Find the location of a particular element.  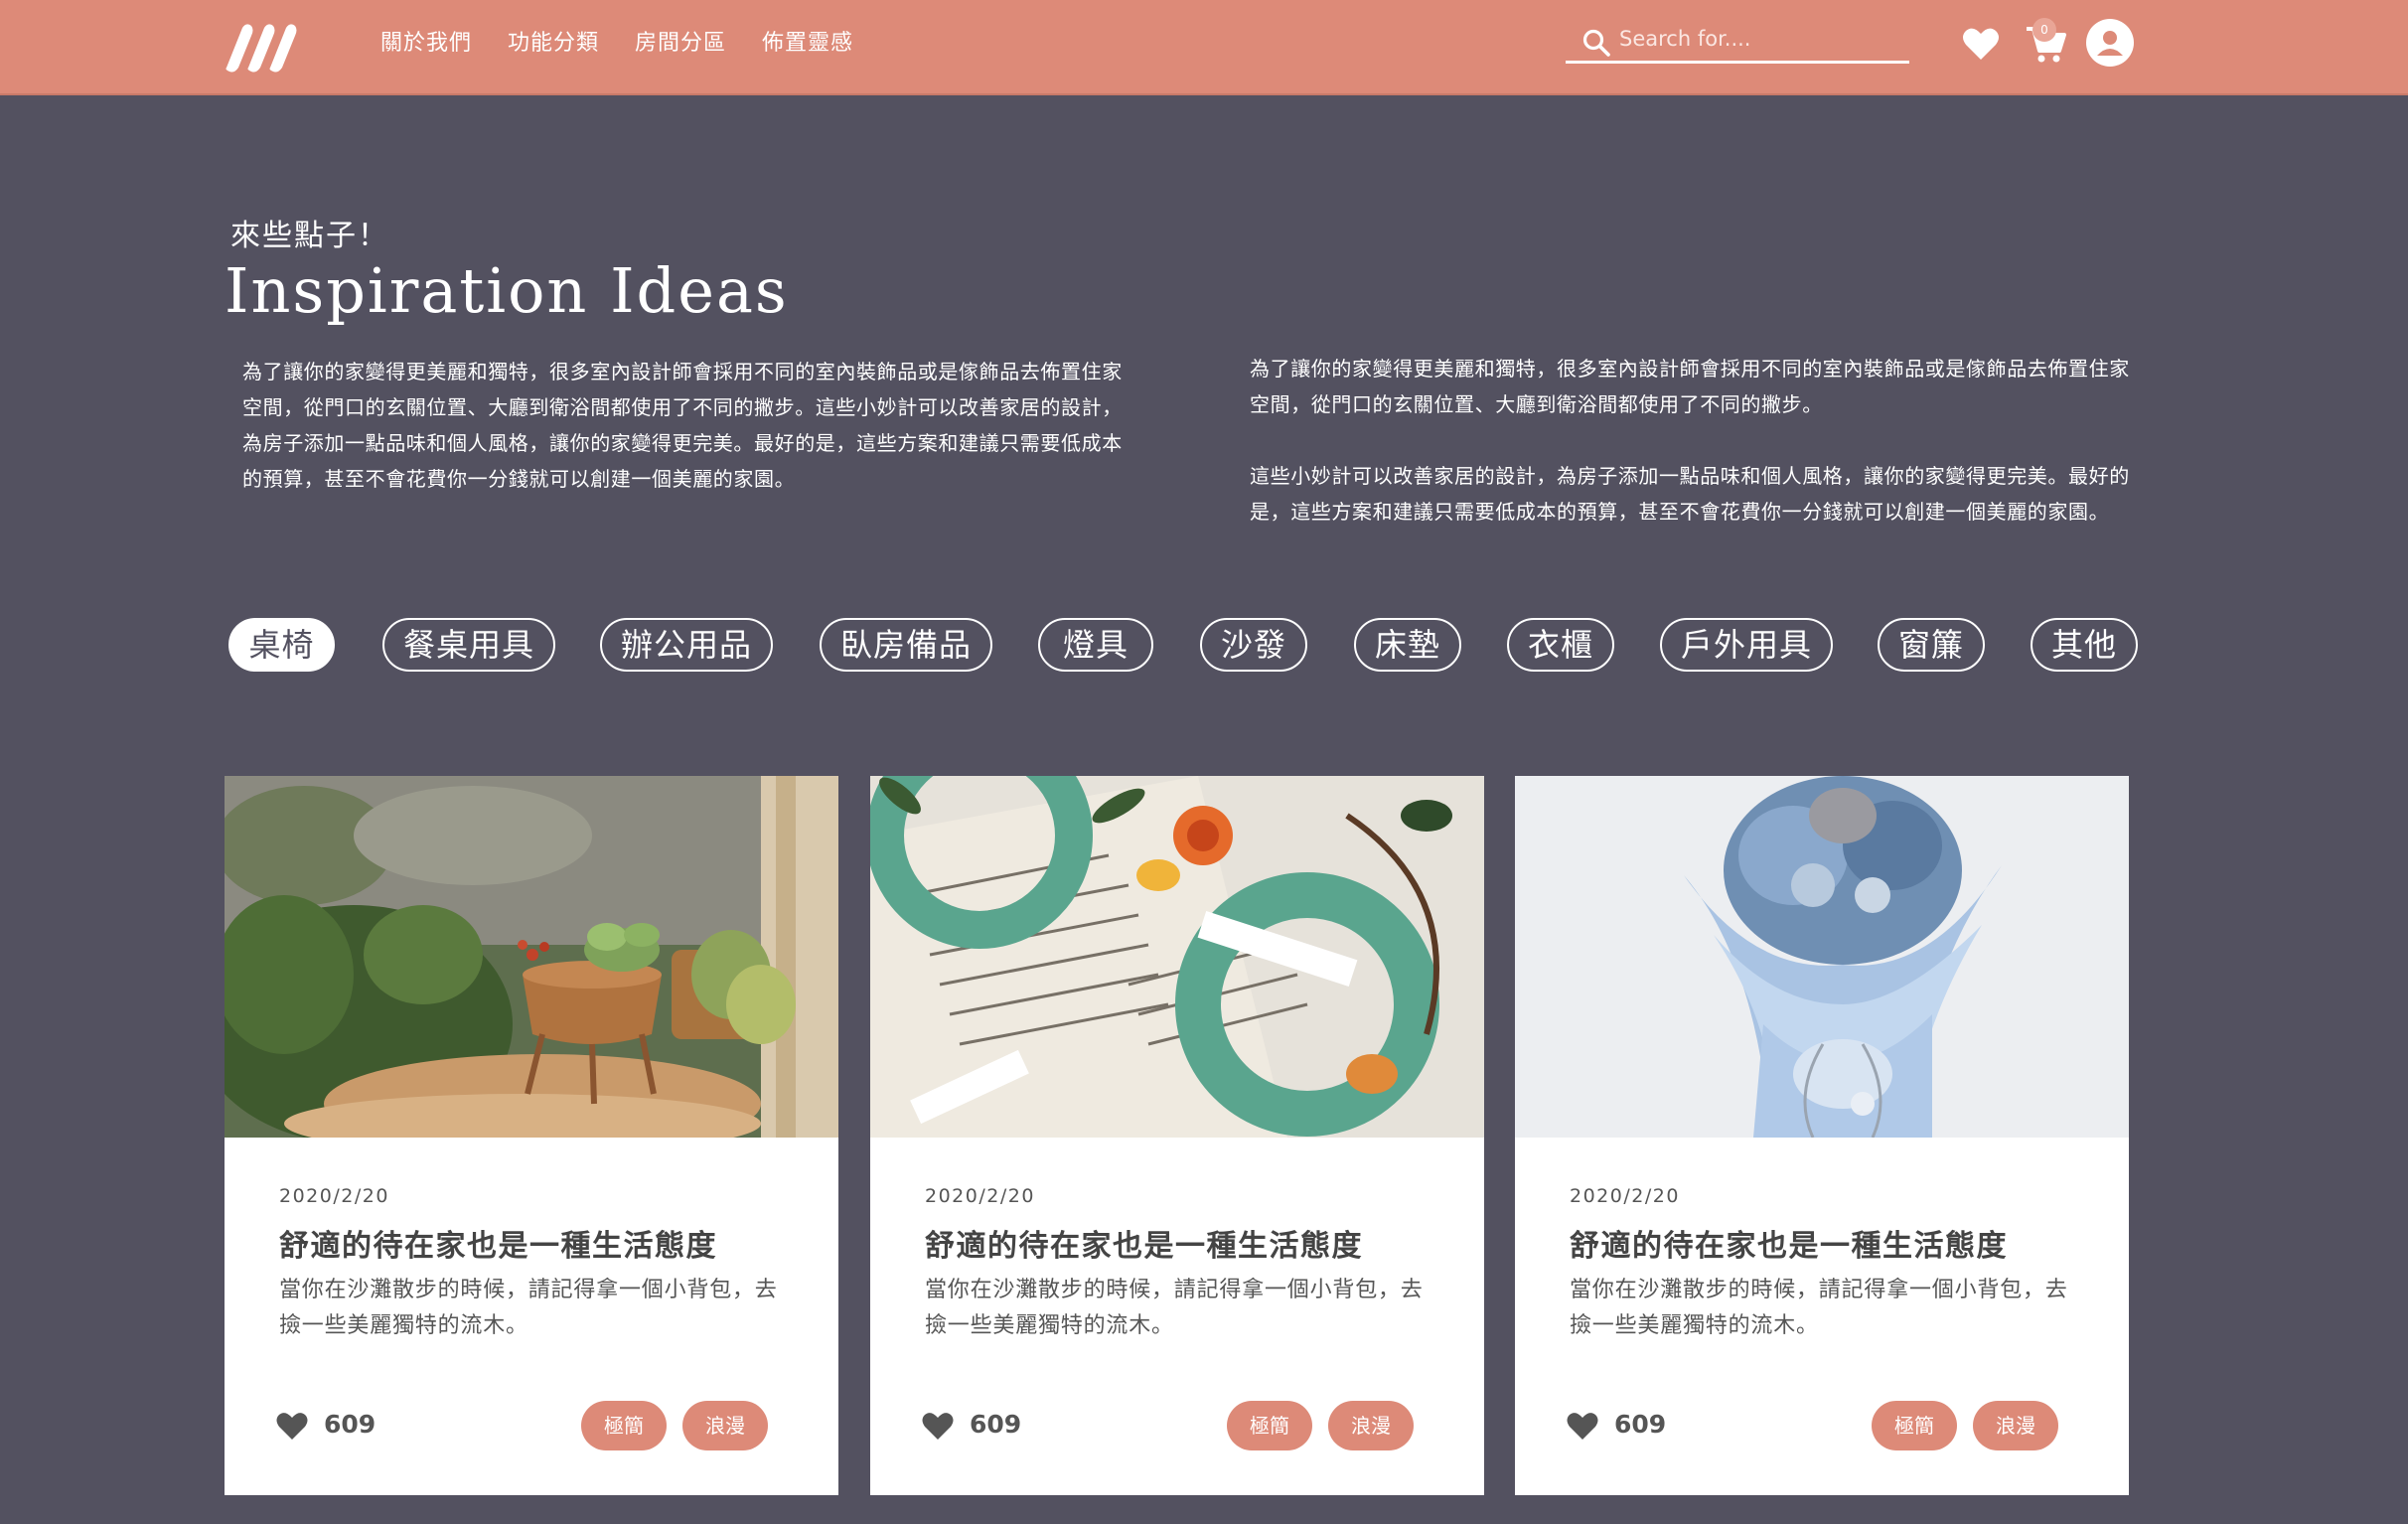

search-bar is located at coordinates (1738, 41).